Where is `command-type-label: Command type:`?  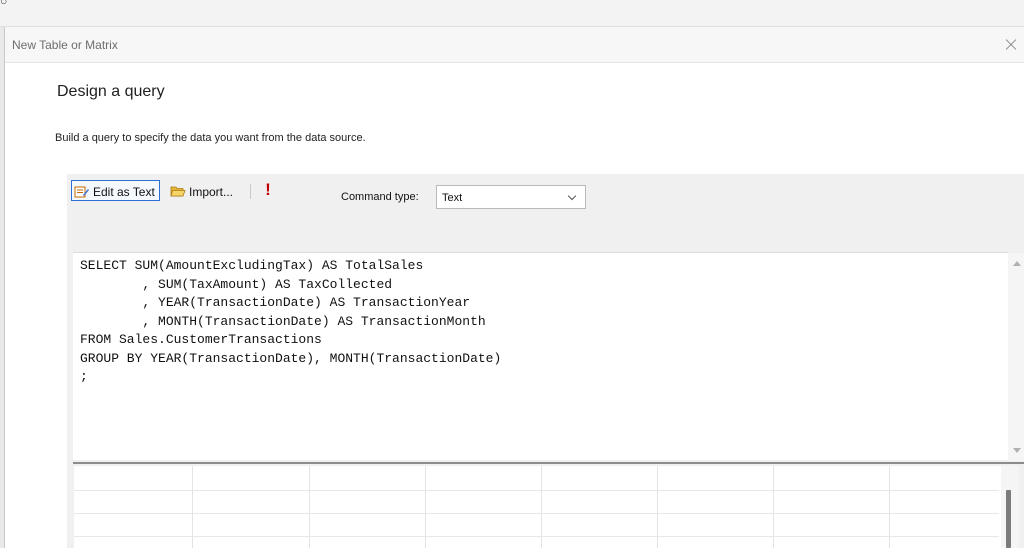
command-type-label: Command type: is located at coordinates (380, 197).